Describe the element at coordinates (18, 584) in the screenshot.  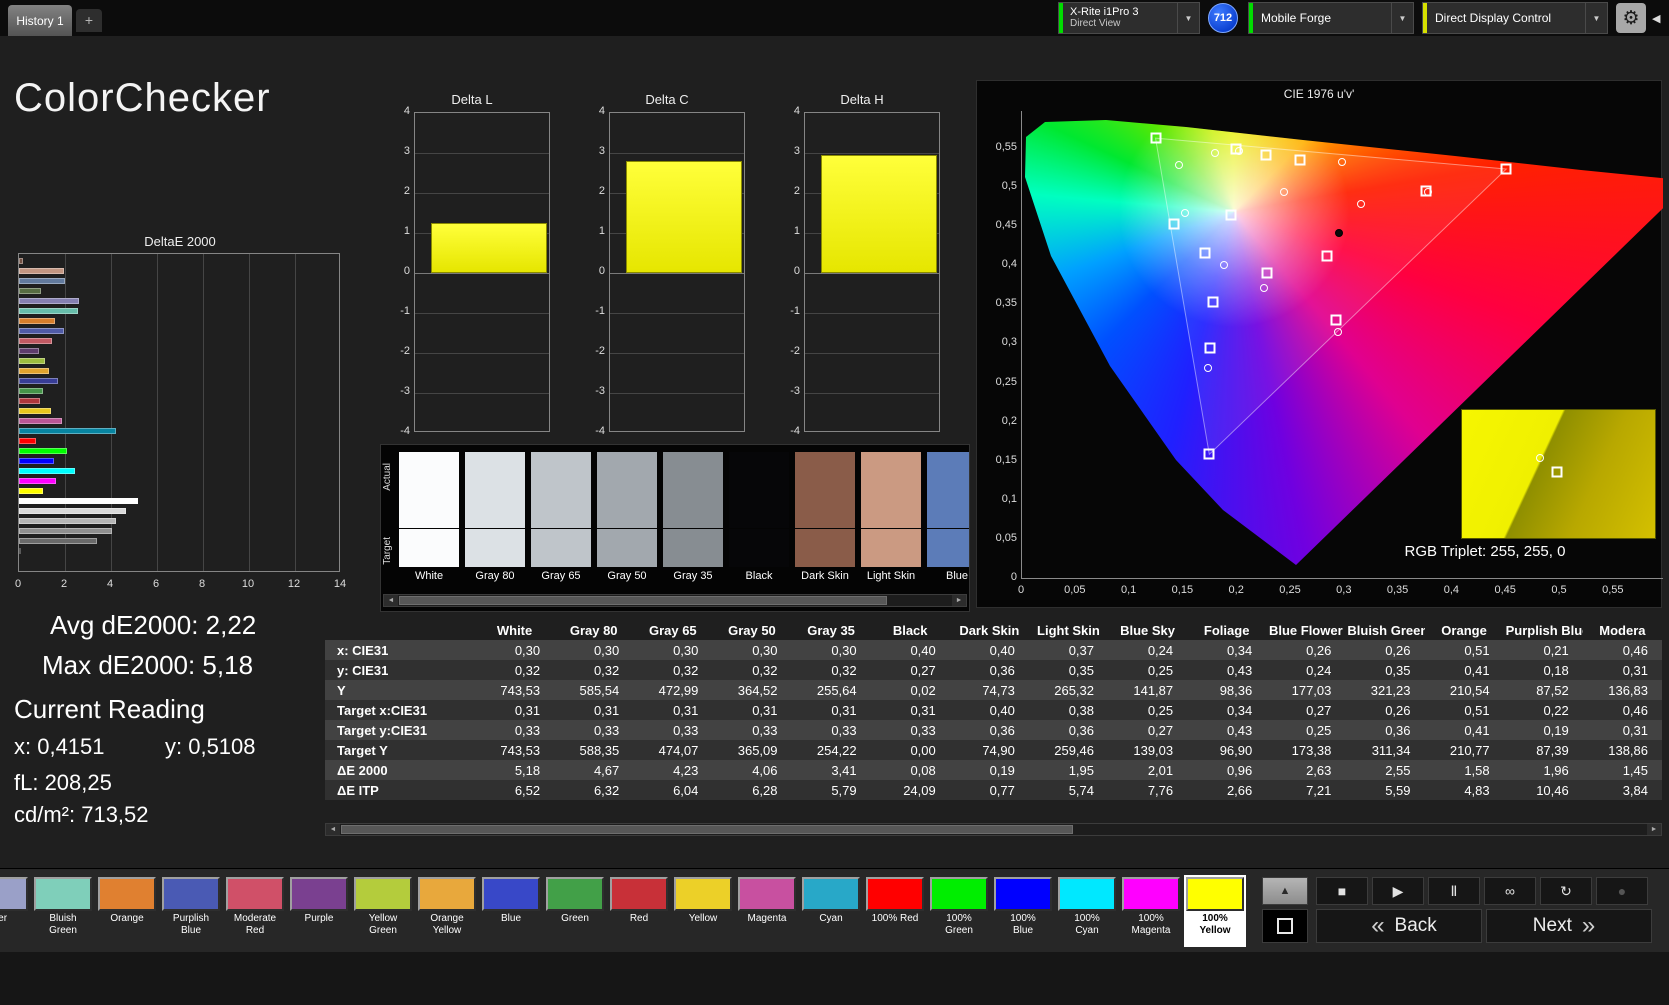
I see `x-tick-label: 0` at that location.